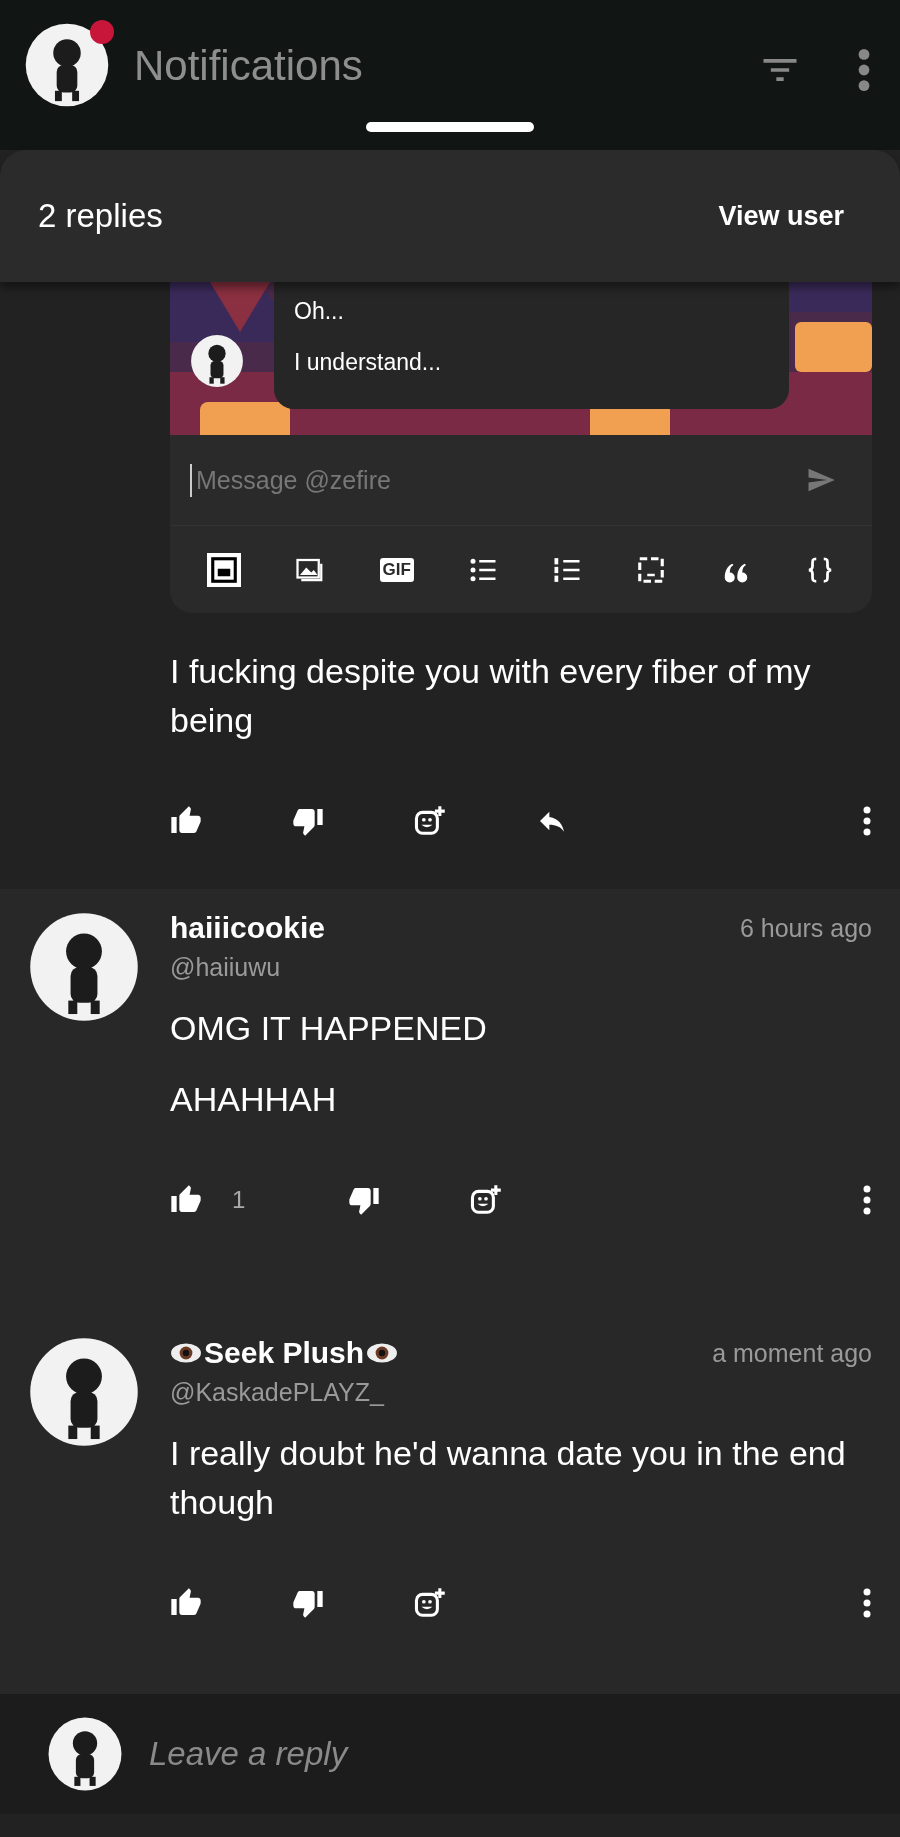 Image resolution: width=900 pixels, height=1837 pixels. I want to click on message-field: Message @zefire, so click(498, 480).